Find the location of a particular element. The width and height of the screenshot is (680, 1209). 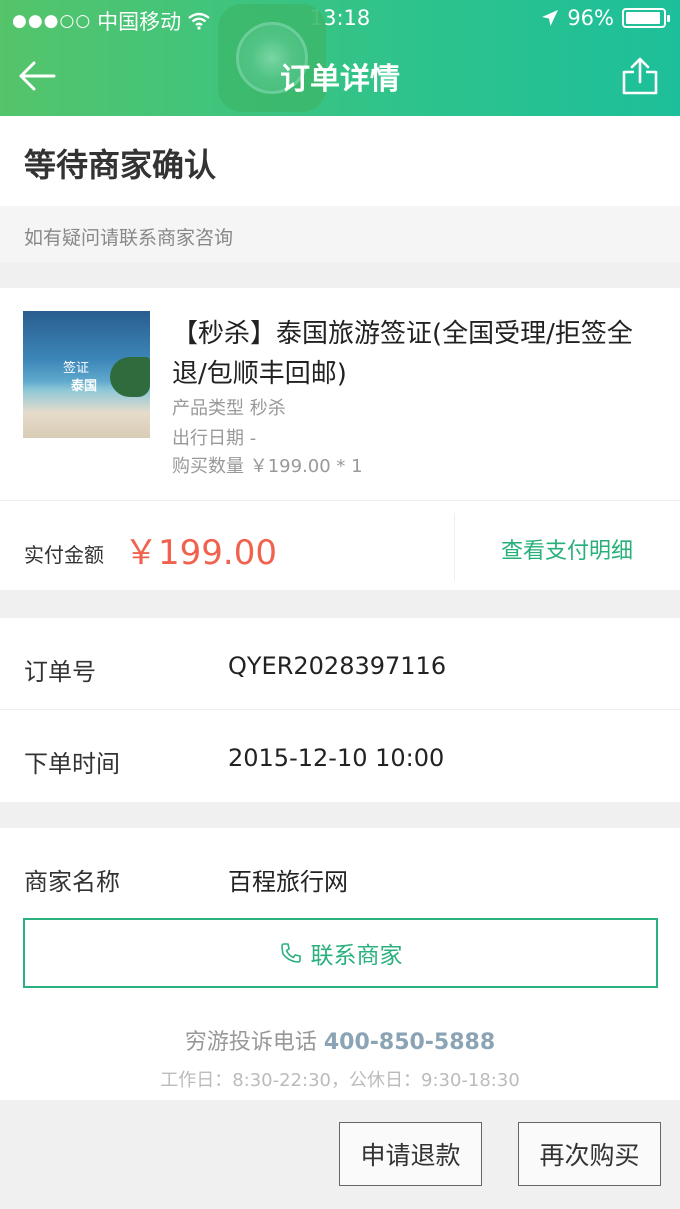

order-status-title: 等待商家确认 is located at coordinates (120, 165).